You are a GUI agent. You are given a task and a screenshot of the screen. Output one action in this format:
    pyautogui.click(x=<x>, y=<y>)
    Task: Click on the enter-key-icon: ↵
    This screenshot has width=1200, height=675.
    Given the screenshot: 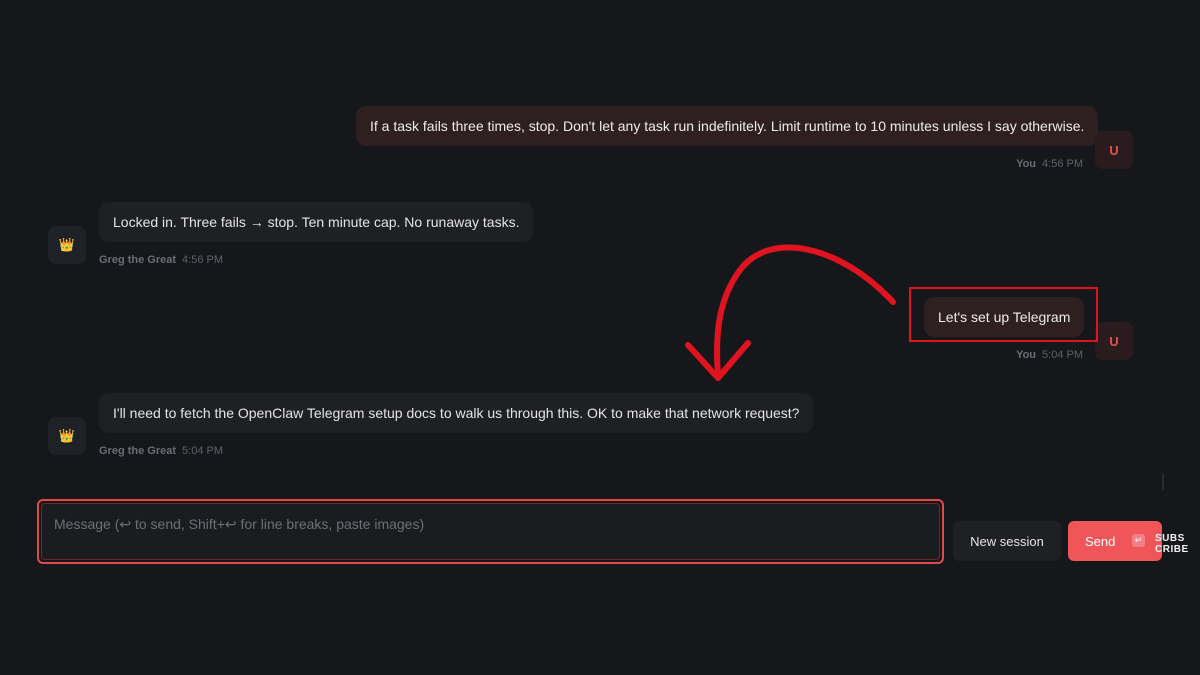 What is the action you would take?
    pyautogui.click(x=1138, y=540)
    